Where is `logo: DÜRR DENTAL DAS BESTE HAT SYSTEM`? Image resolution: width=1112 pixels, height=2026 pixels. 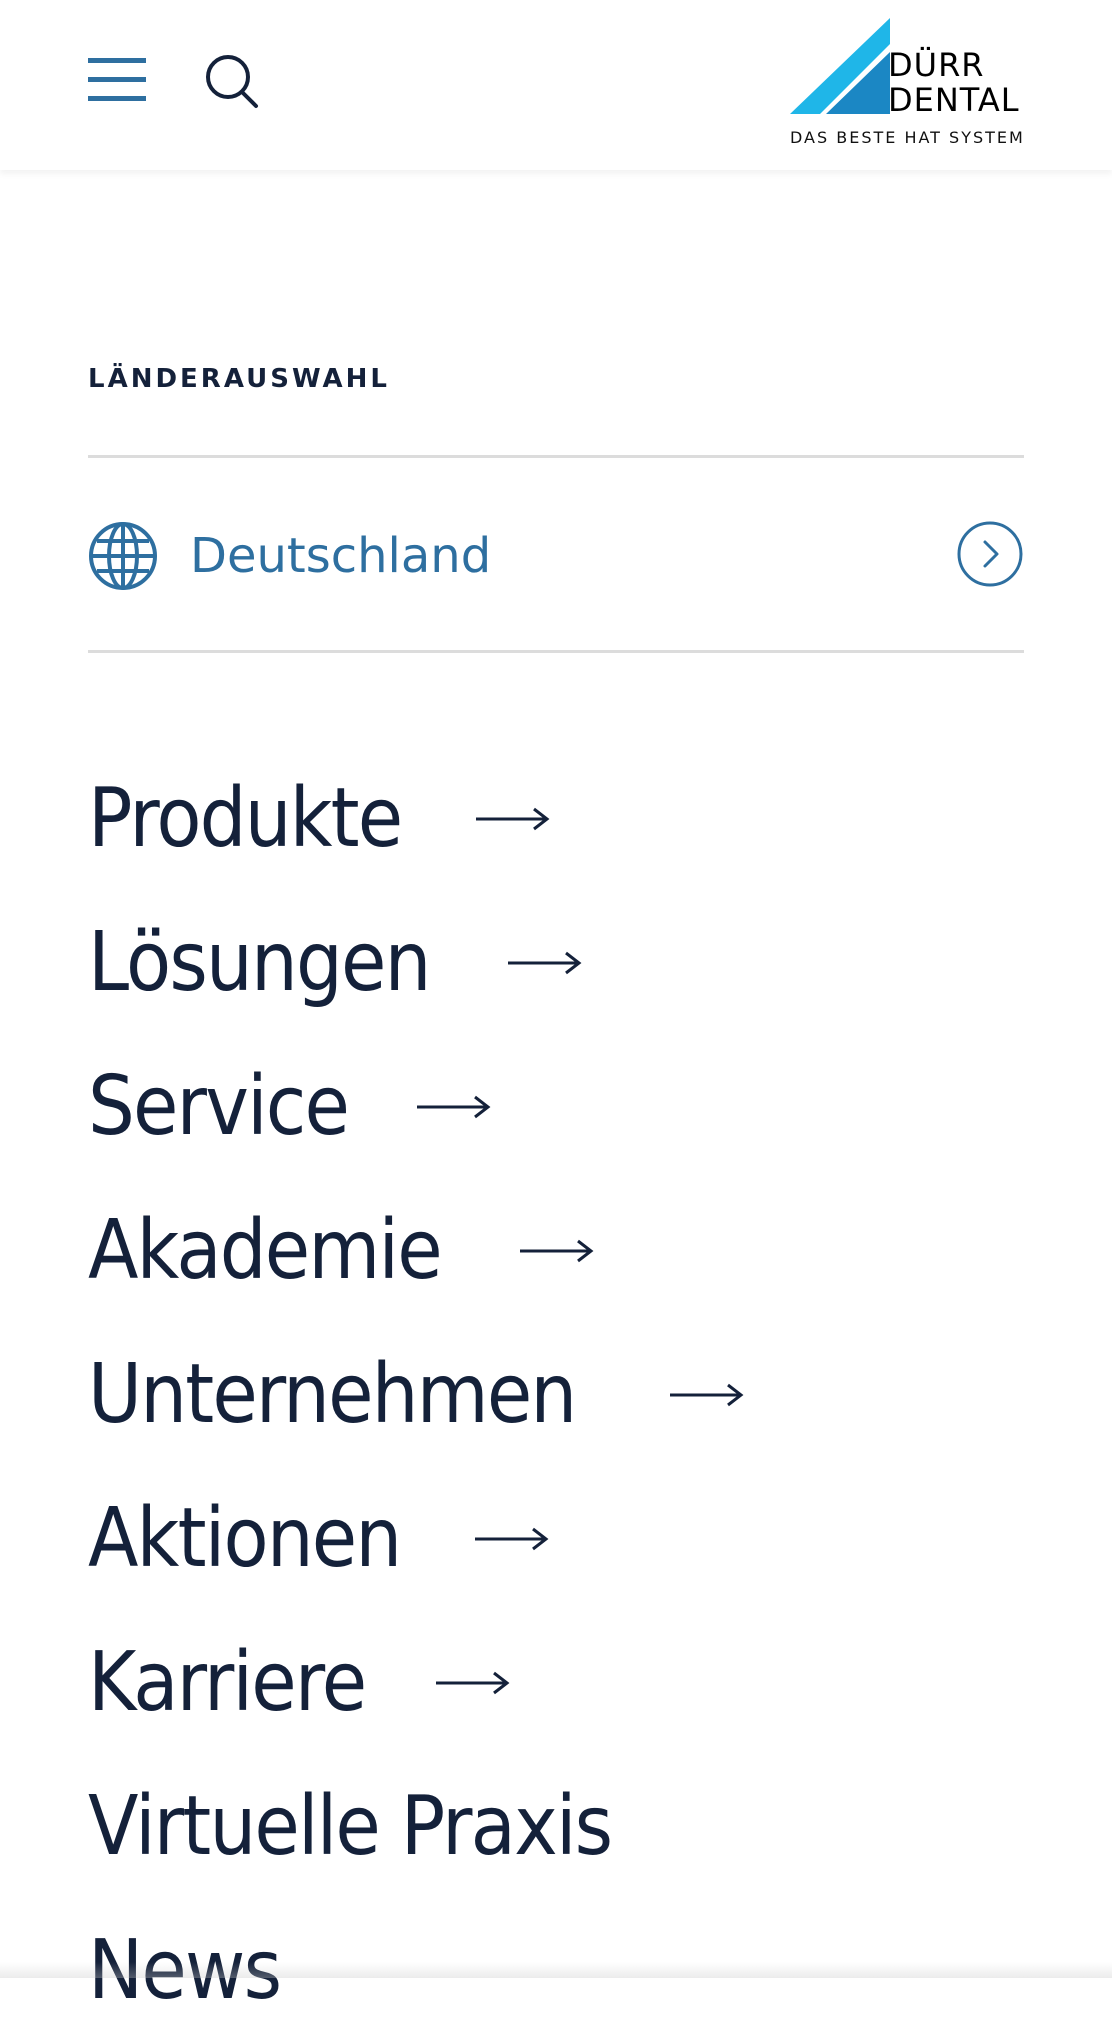
logo: DÜRR DENTAL DAS BESTE HAT SYSTEM is located at coordinates (907, 83).